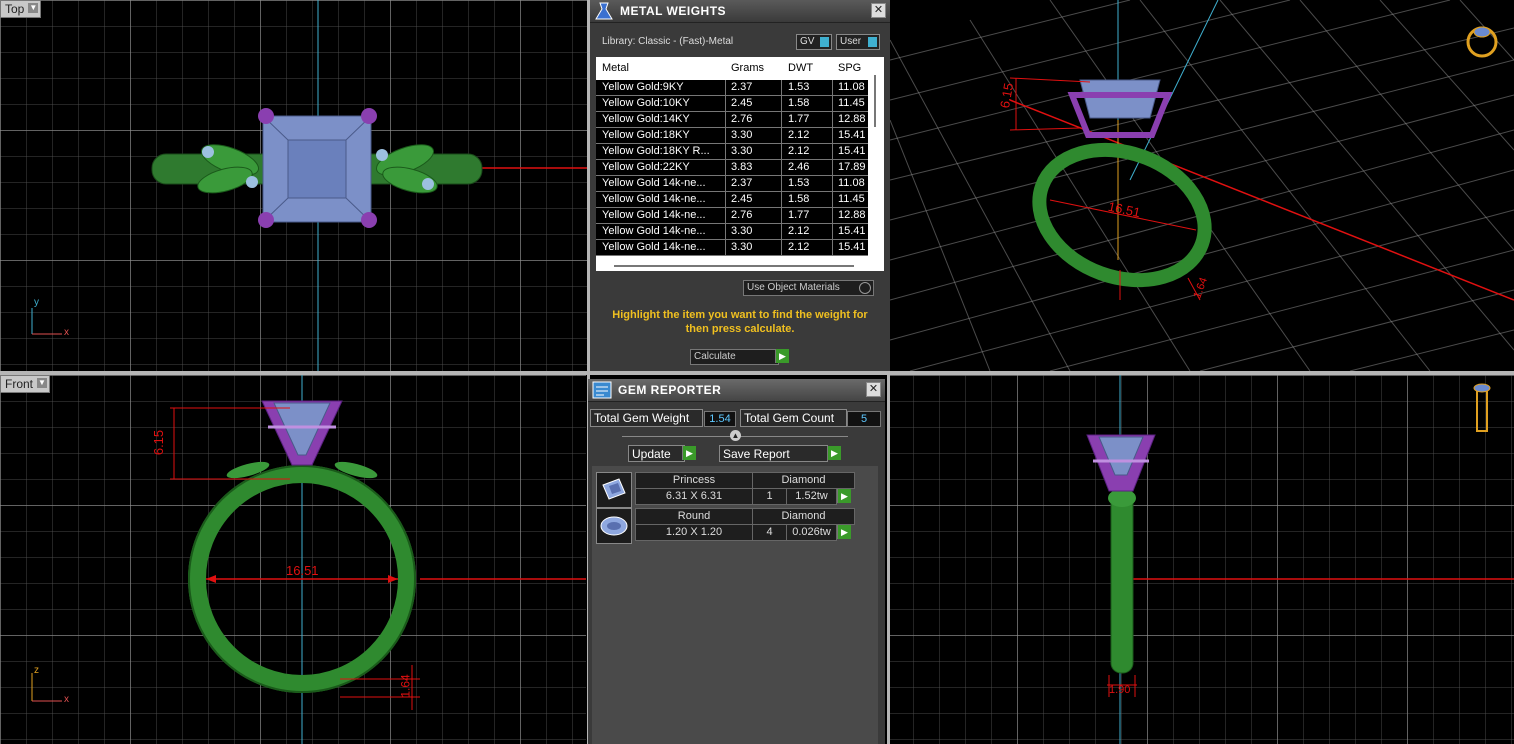 The width and height of the screenshot is (1514, 744). I want to click on table-cell: 2.45, so click(742, 103).